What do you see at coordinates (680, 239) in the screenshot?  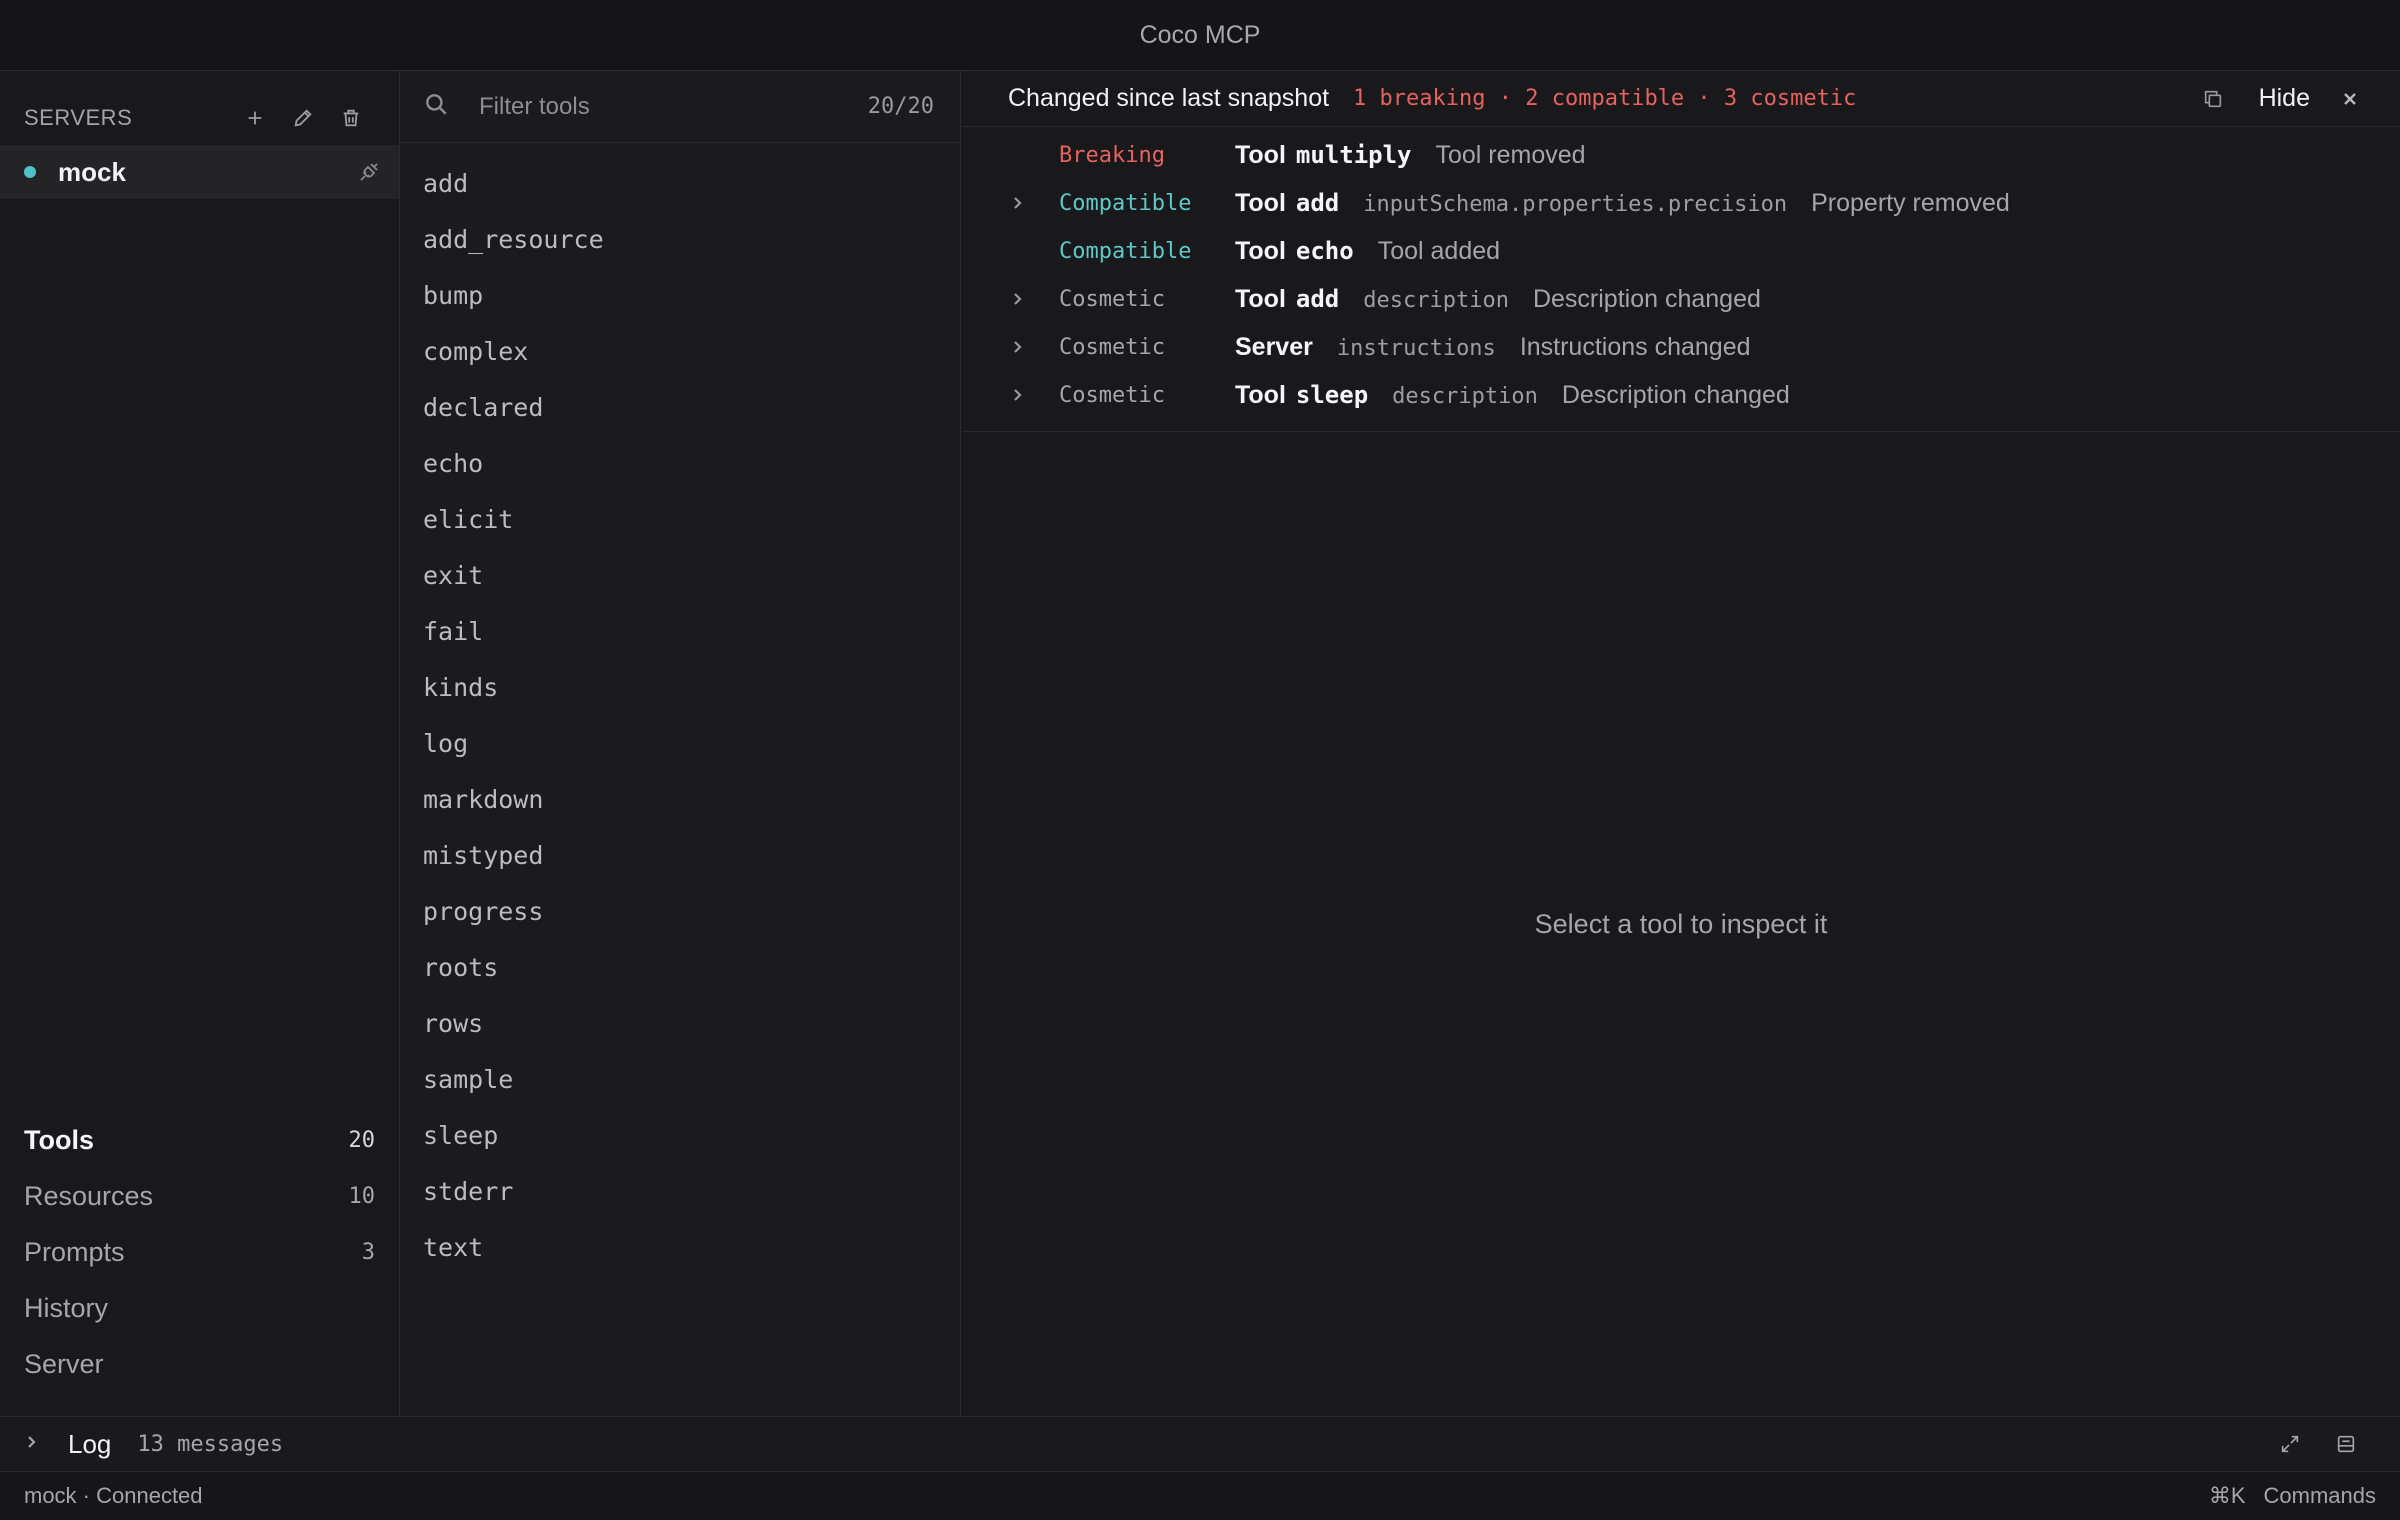 I see `tool-item: add_resource` at bounding box center [680, 239].